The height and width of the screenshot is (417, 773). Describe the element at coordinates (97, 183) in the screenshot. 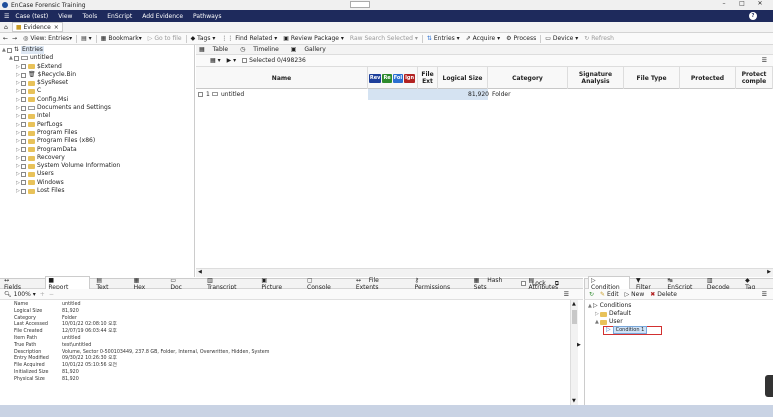

I see `tree-item: ▷ Windows` at that location.